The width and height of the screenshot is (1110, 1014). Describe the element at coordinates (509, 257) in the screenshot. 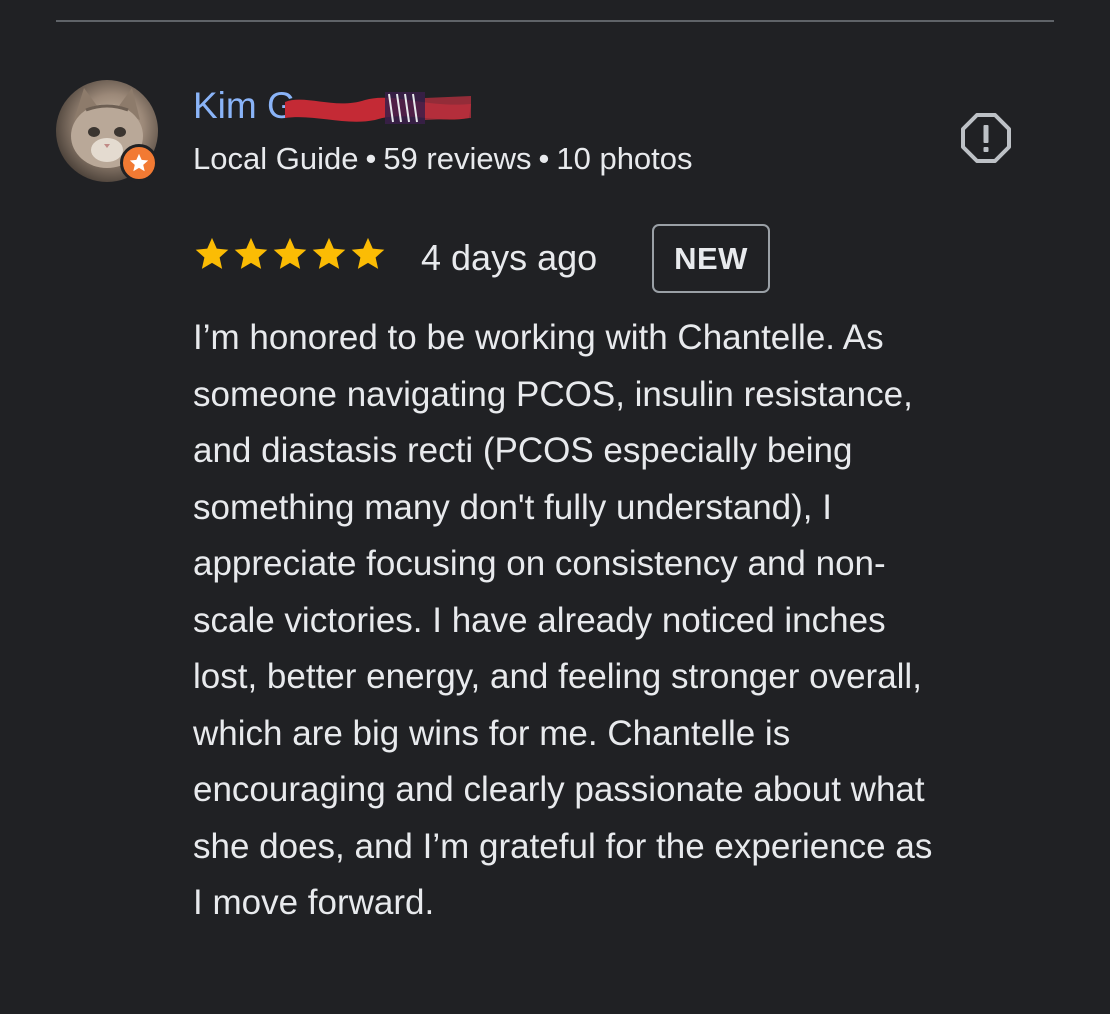

I see `review-date: 4 days ago` at that location.